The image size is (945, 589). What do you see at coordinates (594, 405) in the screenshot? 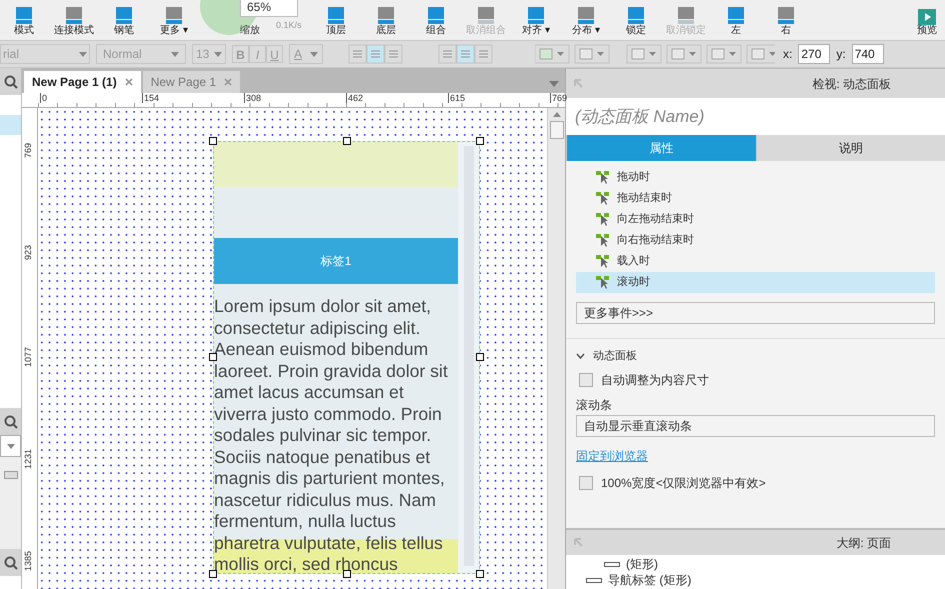
I see `field-label: 滚动条` at bounding box center [594, 405].